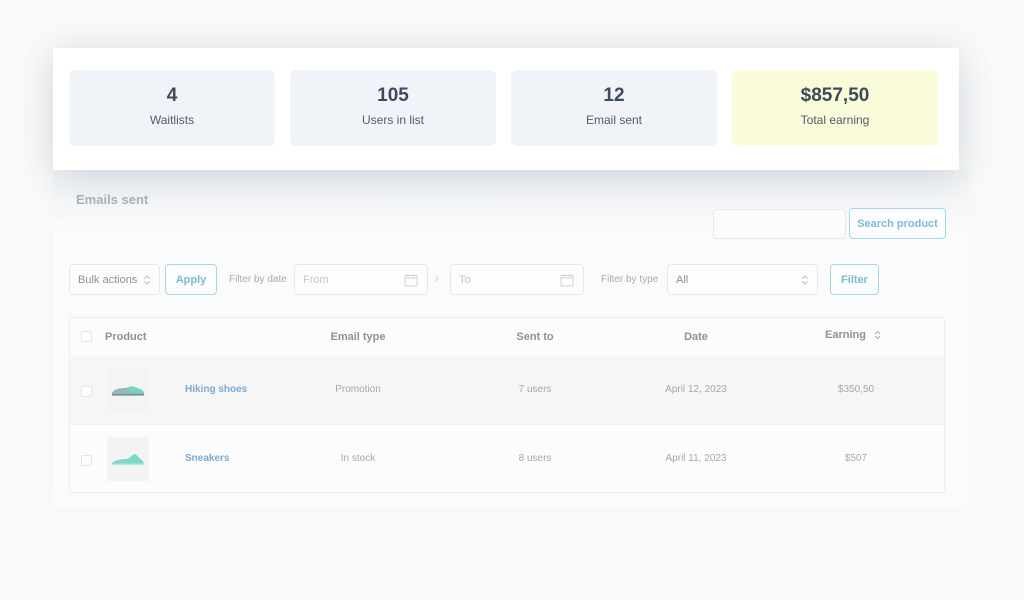 Image resolution: width=1024 pixels, height=600 pixels. Describe the element at coordinates (358, 458) in the screenshot. I see `email-type-cell: In stock` at that location.